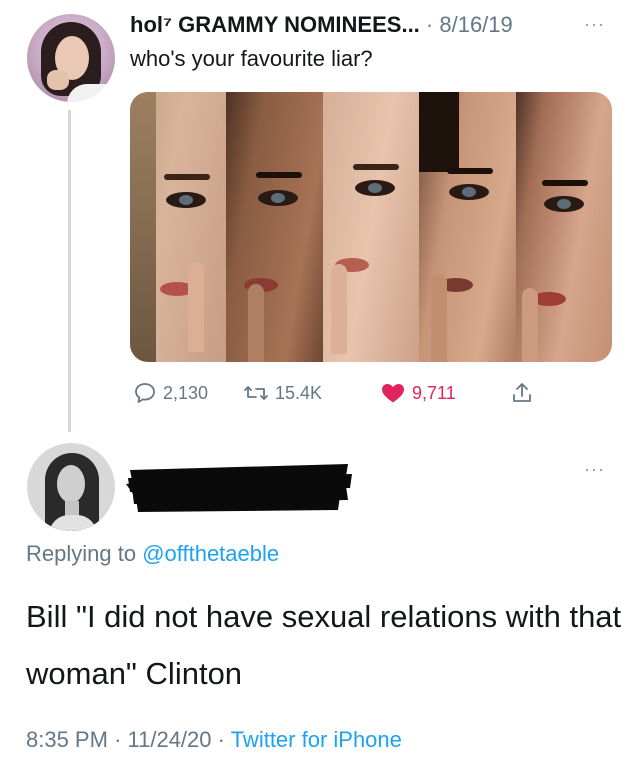 Image resolution: width=640 pixels, height=776 pixels. What do you see at coordinates (469, 24) in the screenshot?
I see `tweet-date: · 8/16/19` at bounding box center [469, 24].